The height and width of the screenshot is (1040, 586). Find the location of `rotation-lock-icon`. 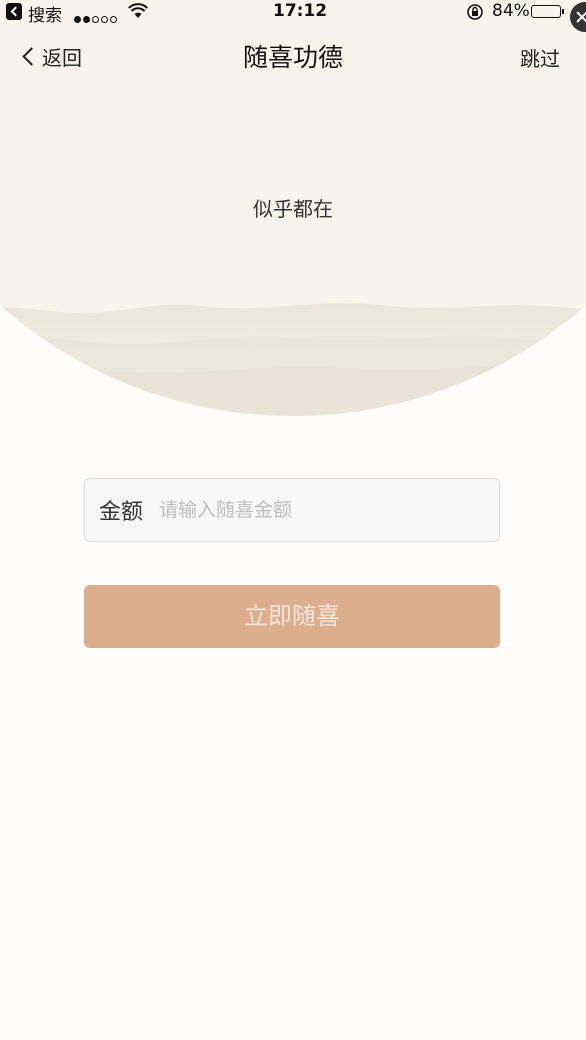

rotation-lock-icon is located at coordinates (475, 14).